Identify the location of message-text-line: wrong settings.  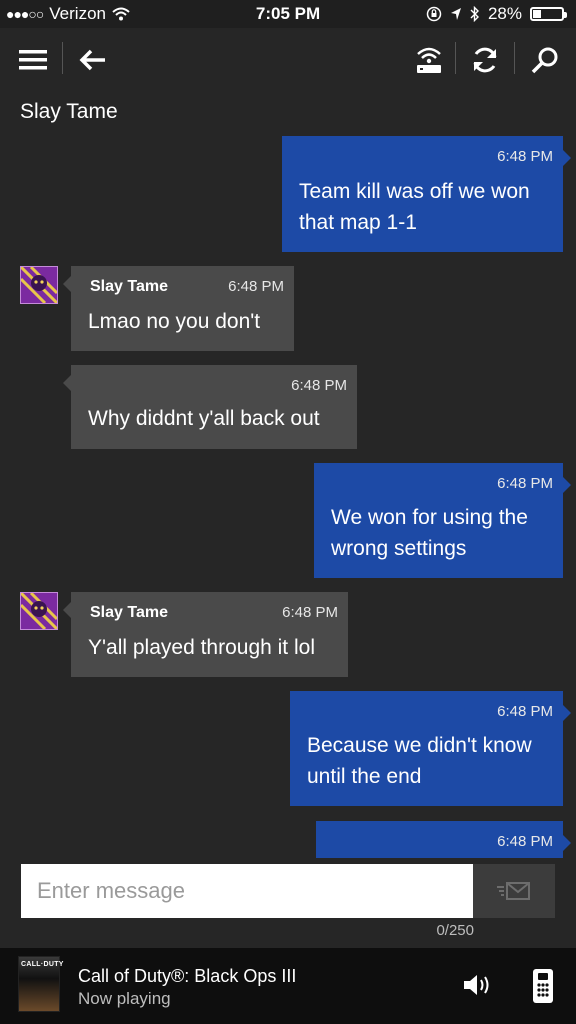
(399, 548).